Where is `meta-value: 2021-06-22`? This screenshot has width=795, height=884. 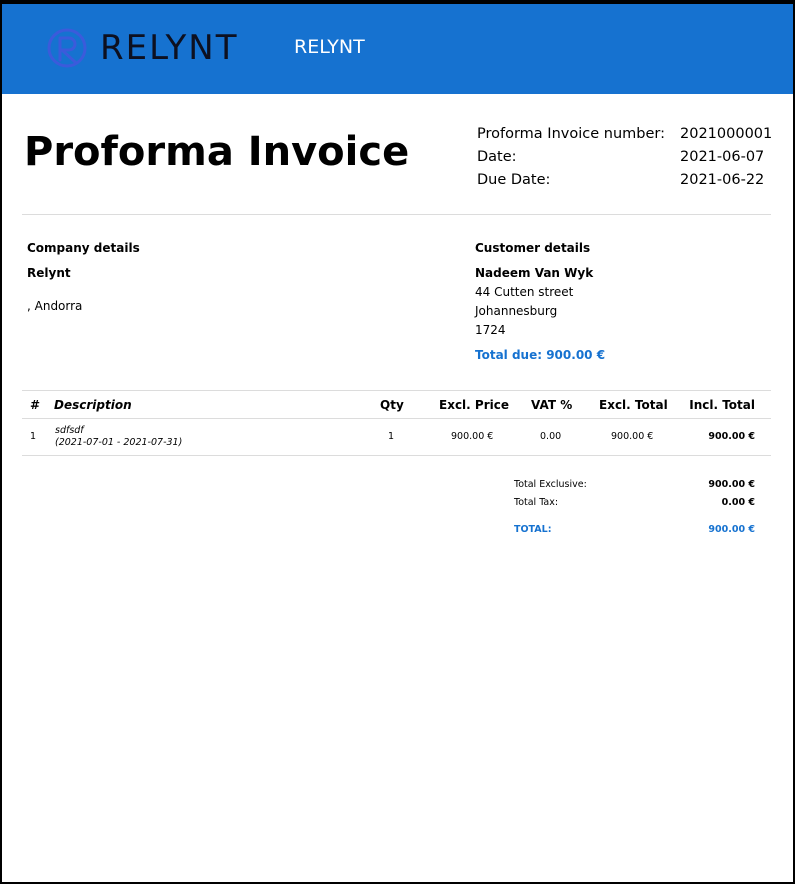
meta-value: 2021-06-22 is located at coordinates (722, 180).